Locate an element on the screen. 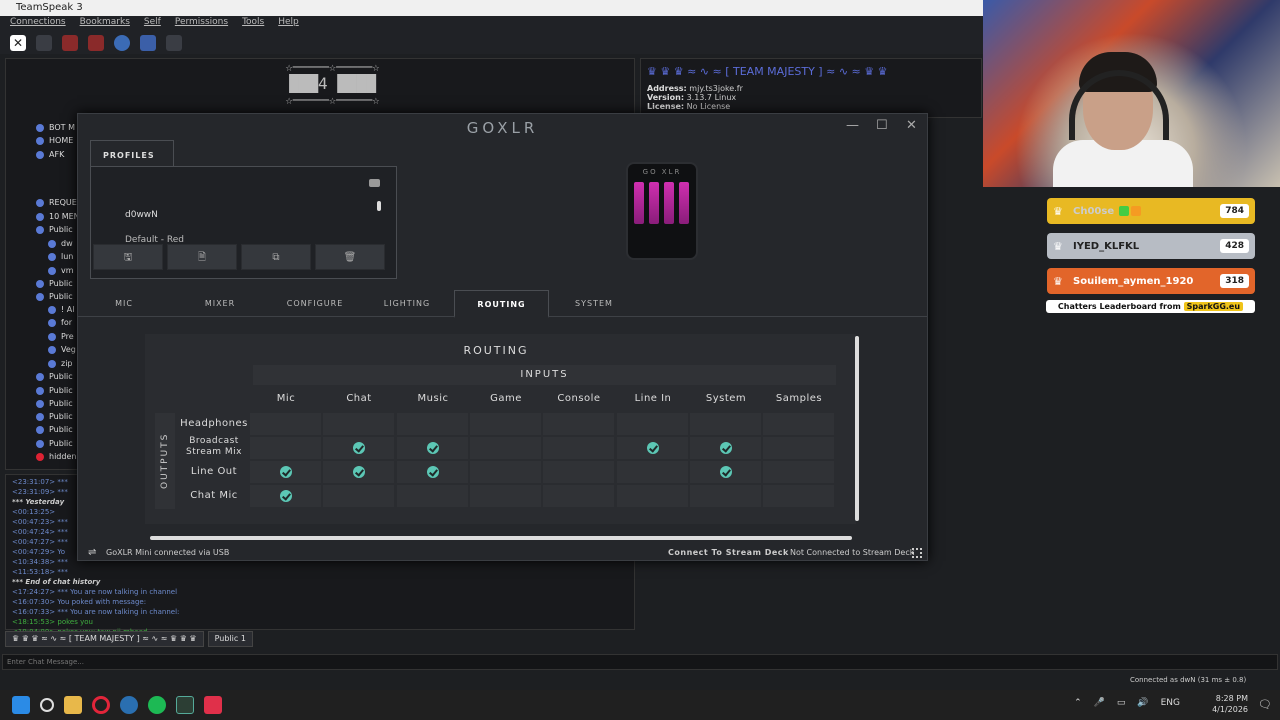 The image size is (1280, 720). channel-item: Pre is located at coordinates (61, 336).